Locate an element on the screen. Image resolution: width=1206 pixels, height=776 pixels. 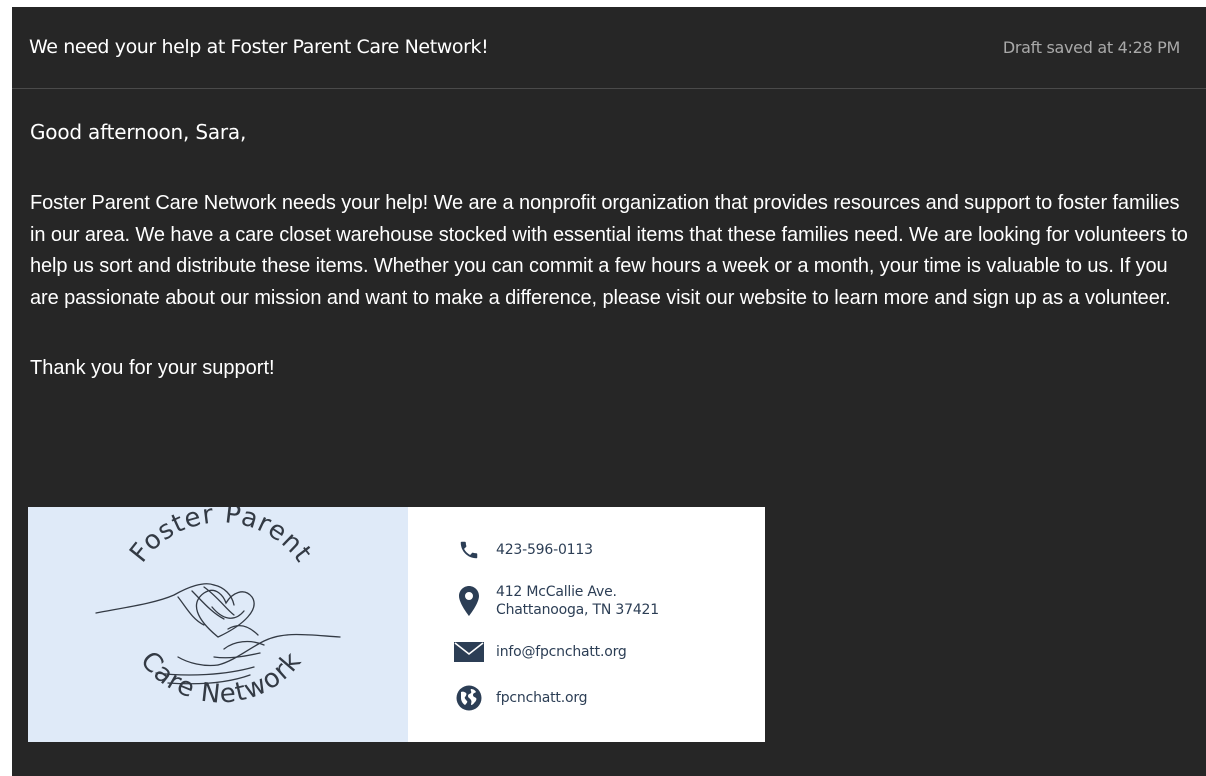
svg-text: Care Network is located at coordinates (221, 678).